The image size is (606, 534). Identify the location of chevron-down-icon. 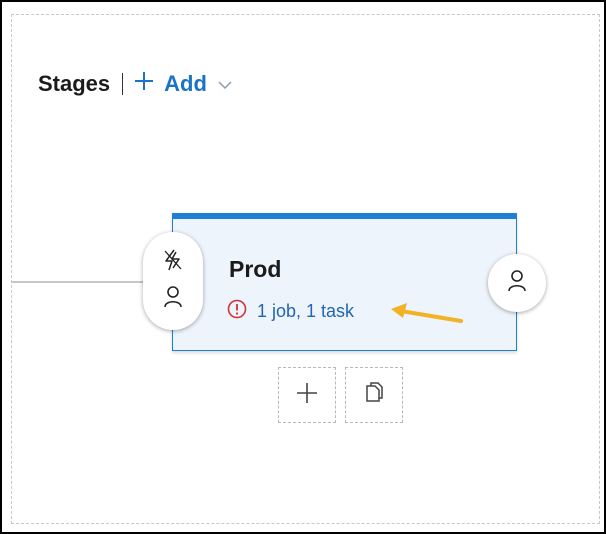
(225, 84).